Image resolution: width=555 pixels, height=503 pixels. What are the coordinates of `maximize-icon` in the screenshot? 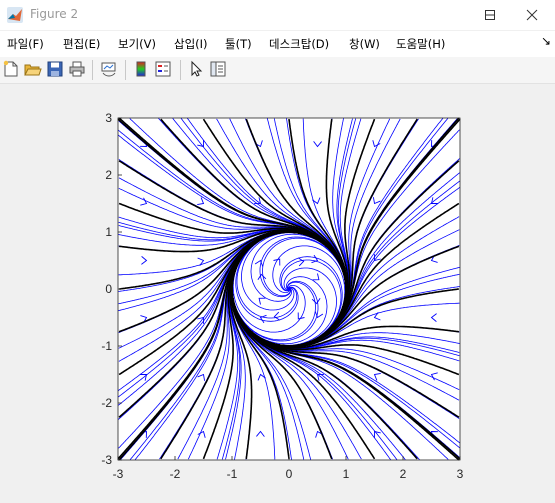 It's located at (490, 15).